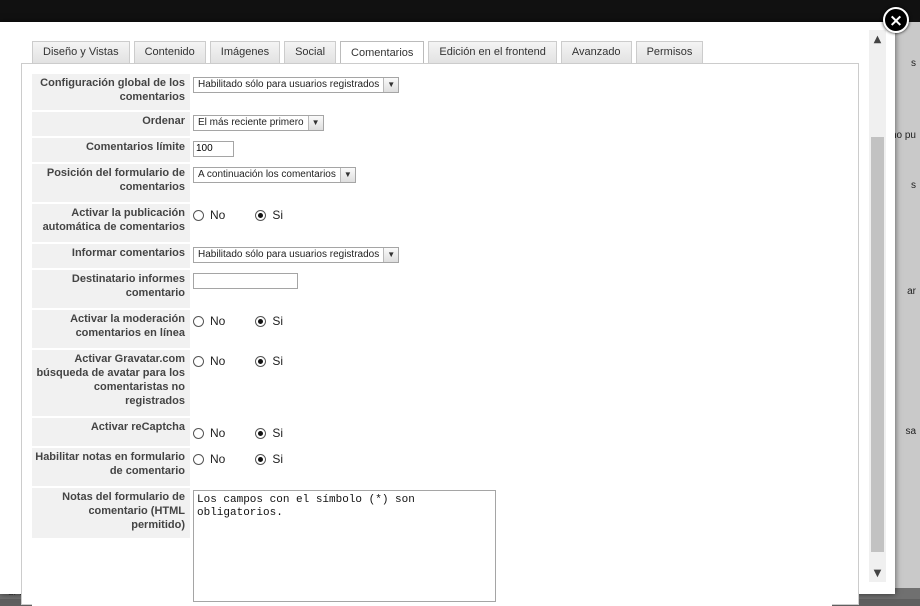 This screenshot has width=920, height=606. What do you see at coordinates (111, 432) in the screenshot?
I see `field-label: Activar reCaptcha` at bounding box center [111, 432].